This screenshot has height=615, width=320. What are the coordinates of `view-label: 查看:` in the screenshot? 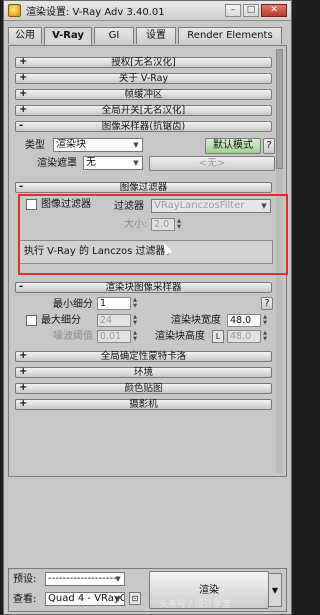 It's located at (25, 599).